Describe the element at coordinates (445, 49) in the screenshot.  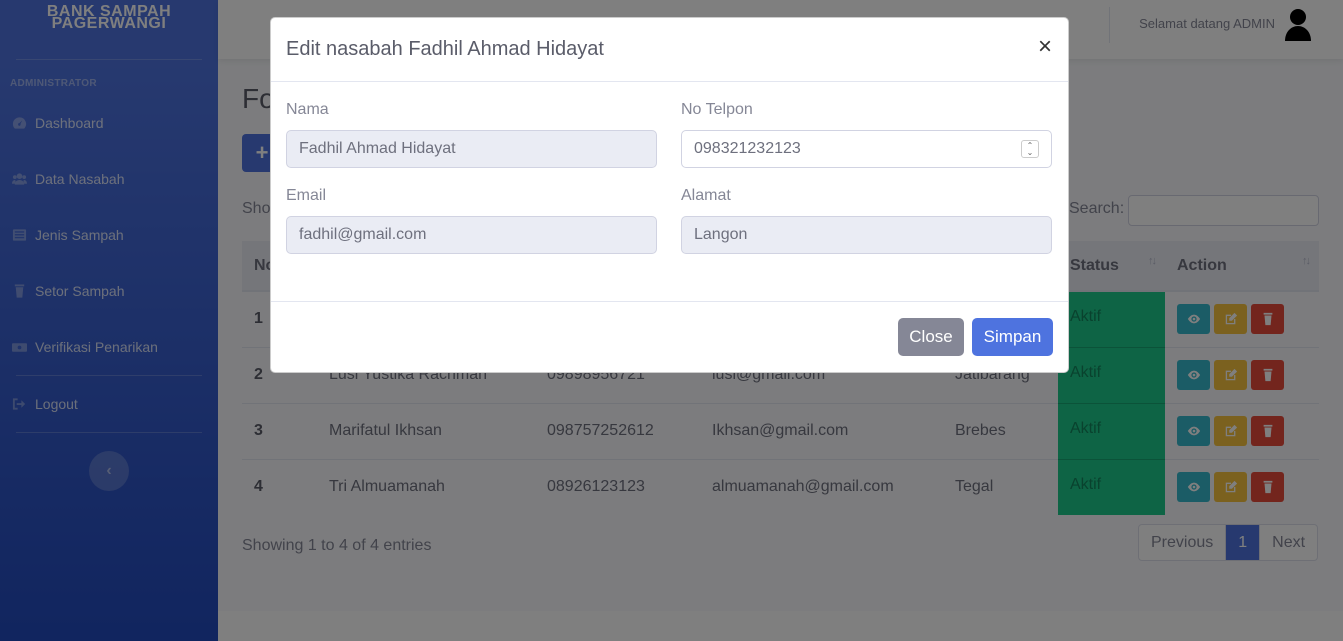
I see `modal-title: Edit nasabah Fadhil Ahmad Hidayat` at that location.